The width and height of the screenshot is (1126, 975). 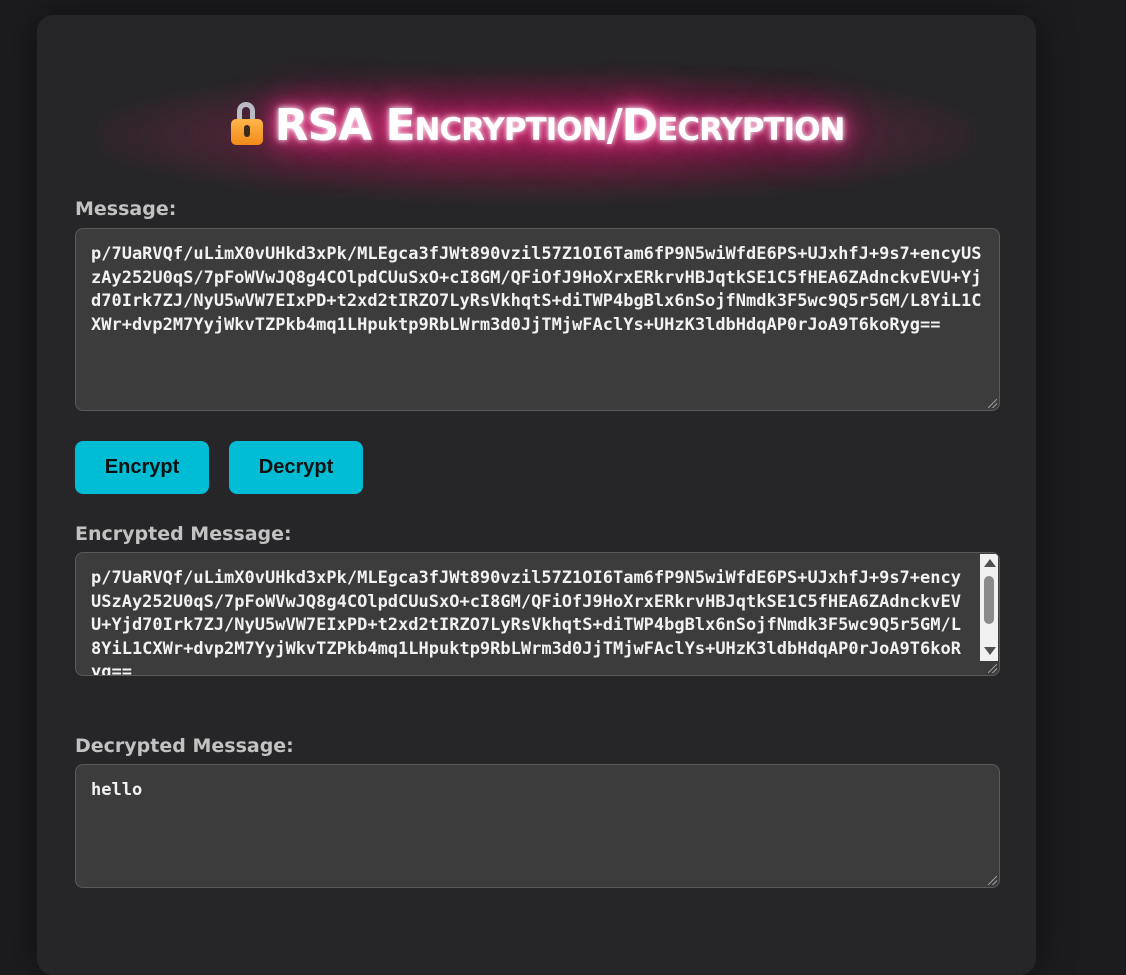 What do you see at coordinates (126, 209) in the screenshot?
I see `message-label: Message:` at bounding box center [126, 209].